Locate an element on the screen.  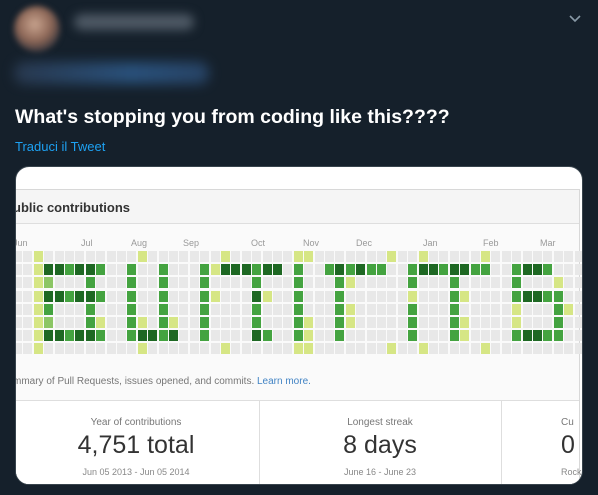
stat-current-streak: Cu 0 Rock is located at coordinates (541, 442).